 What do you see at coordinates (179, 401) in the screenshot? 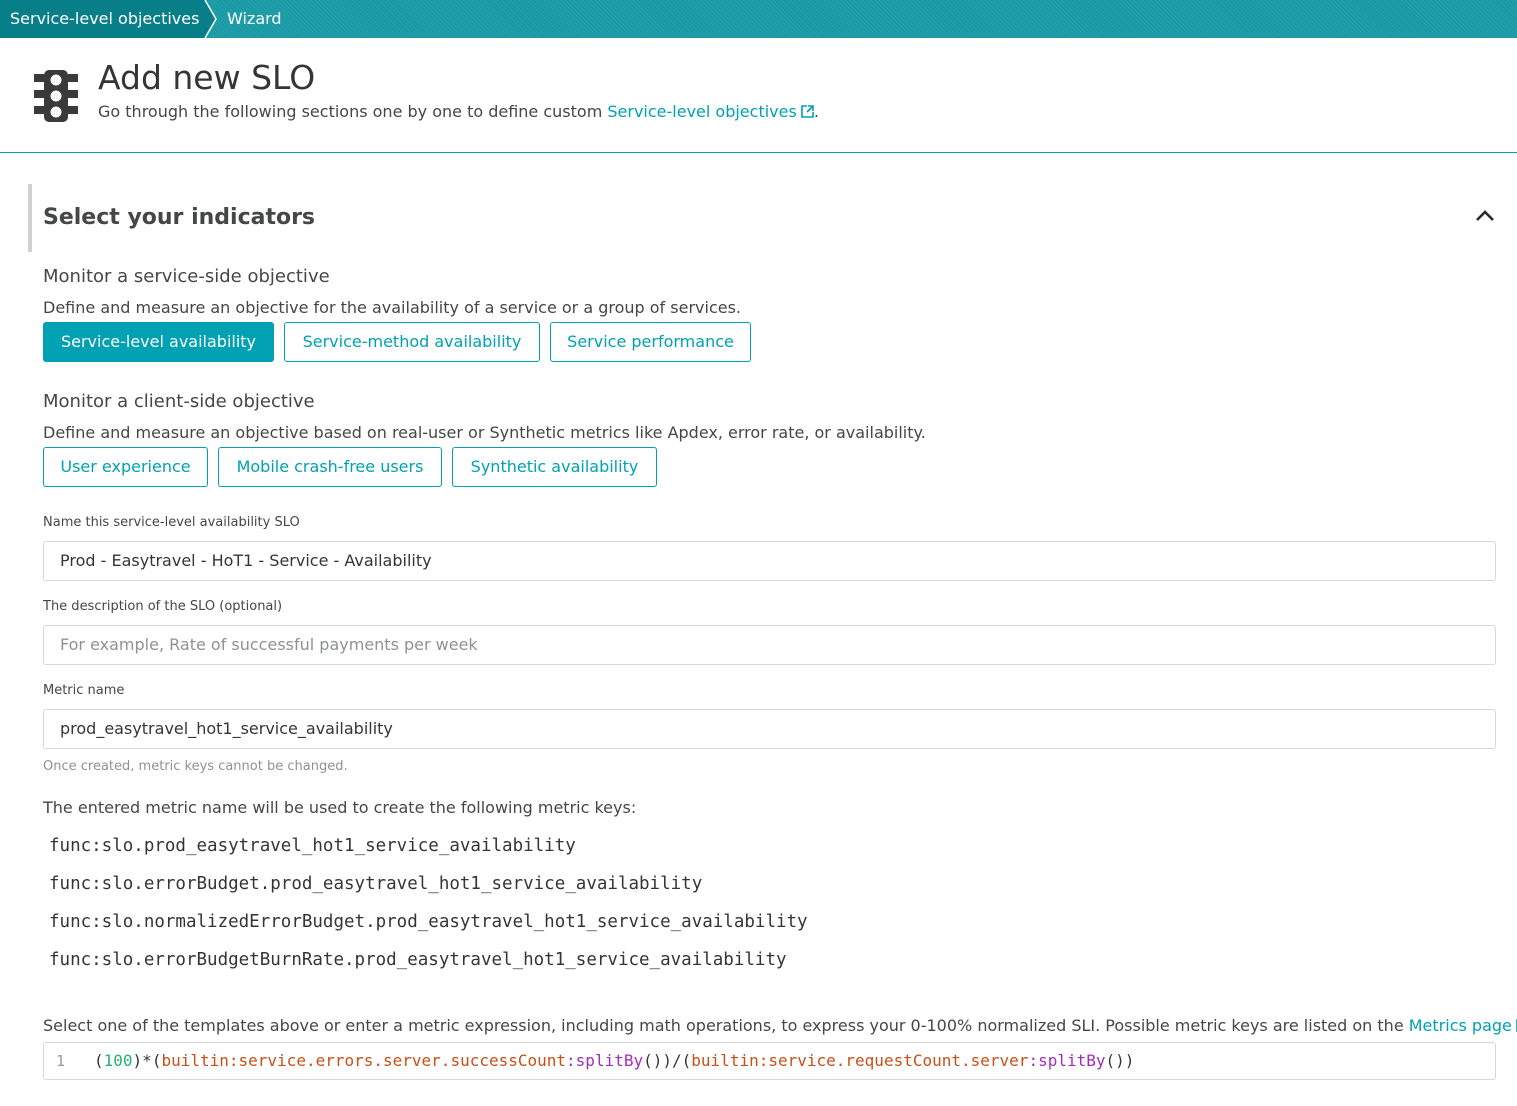
I see `client-side-heading: Monitor a client-side objective` at bounding box center [179, 401].